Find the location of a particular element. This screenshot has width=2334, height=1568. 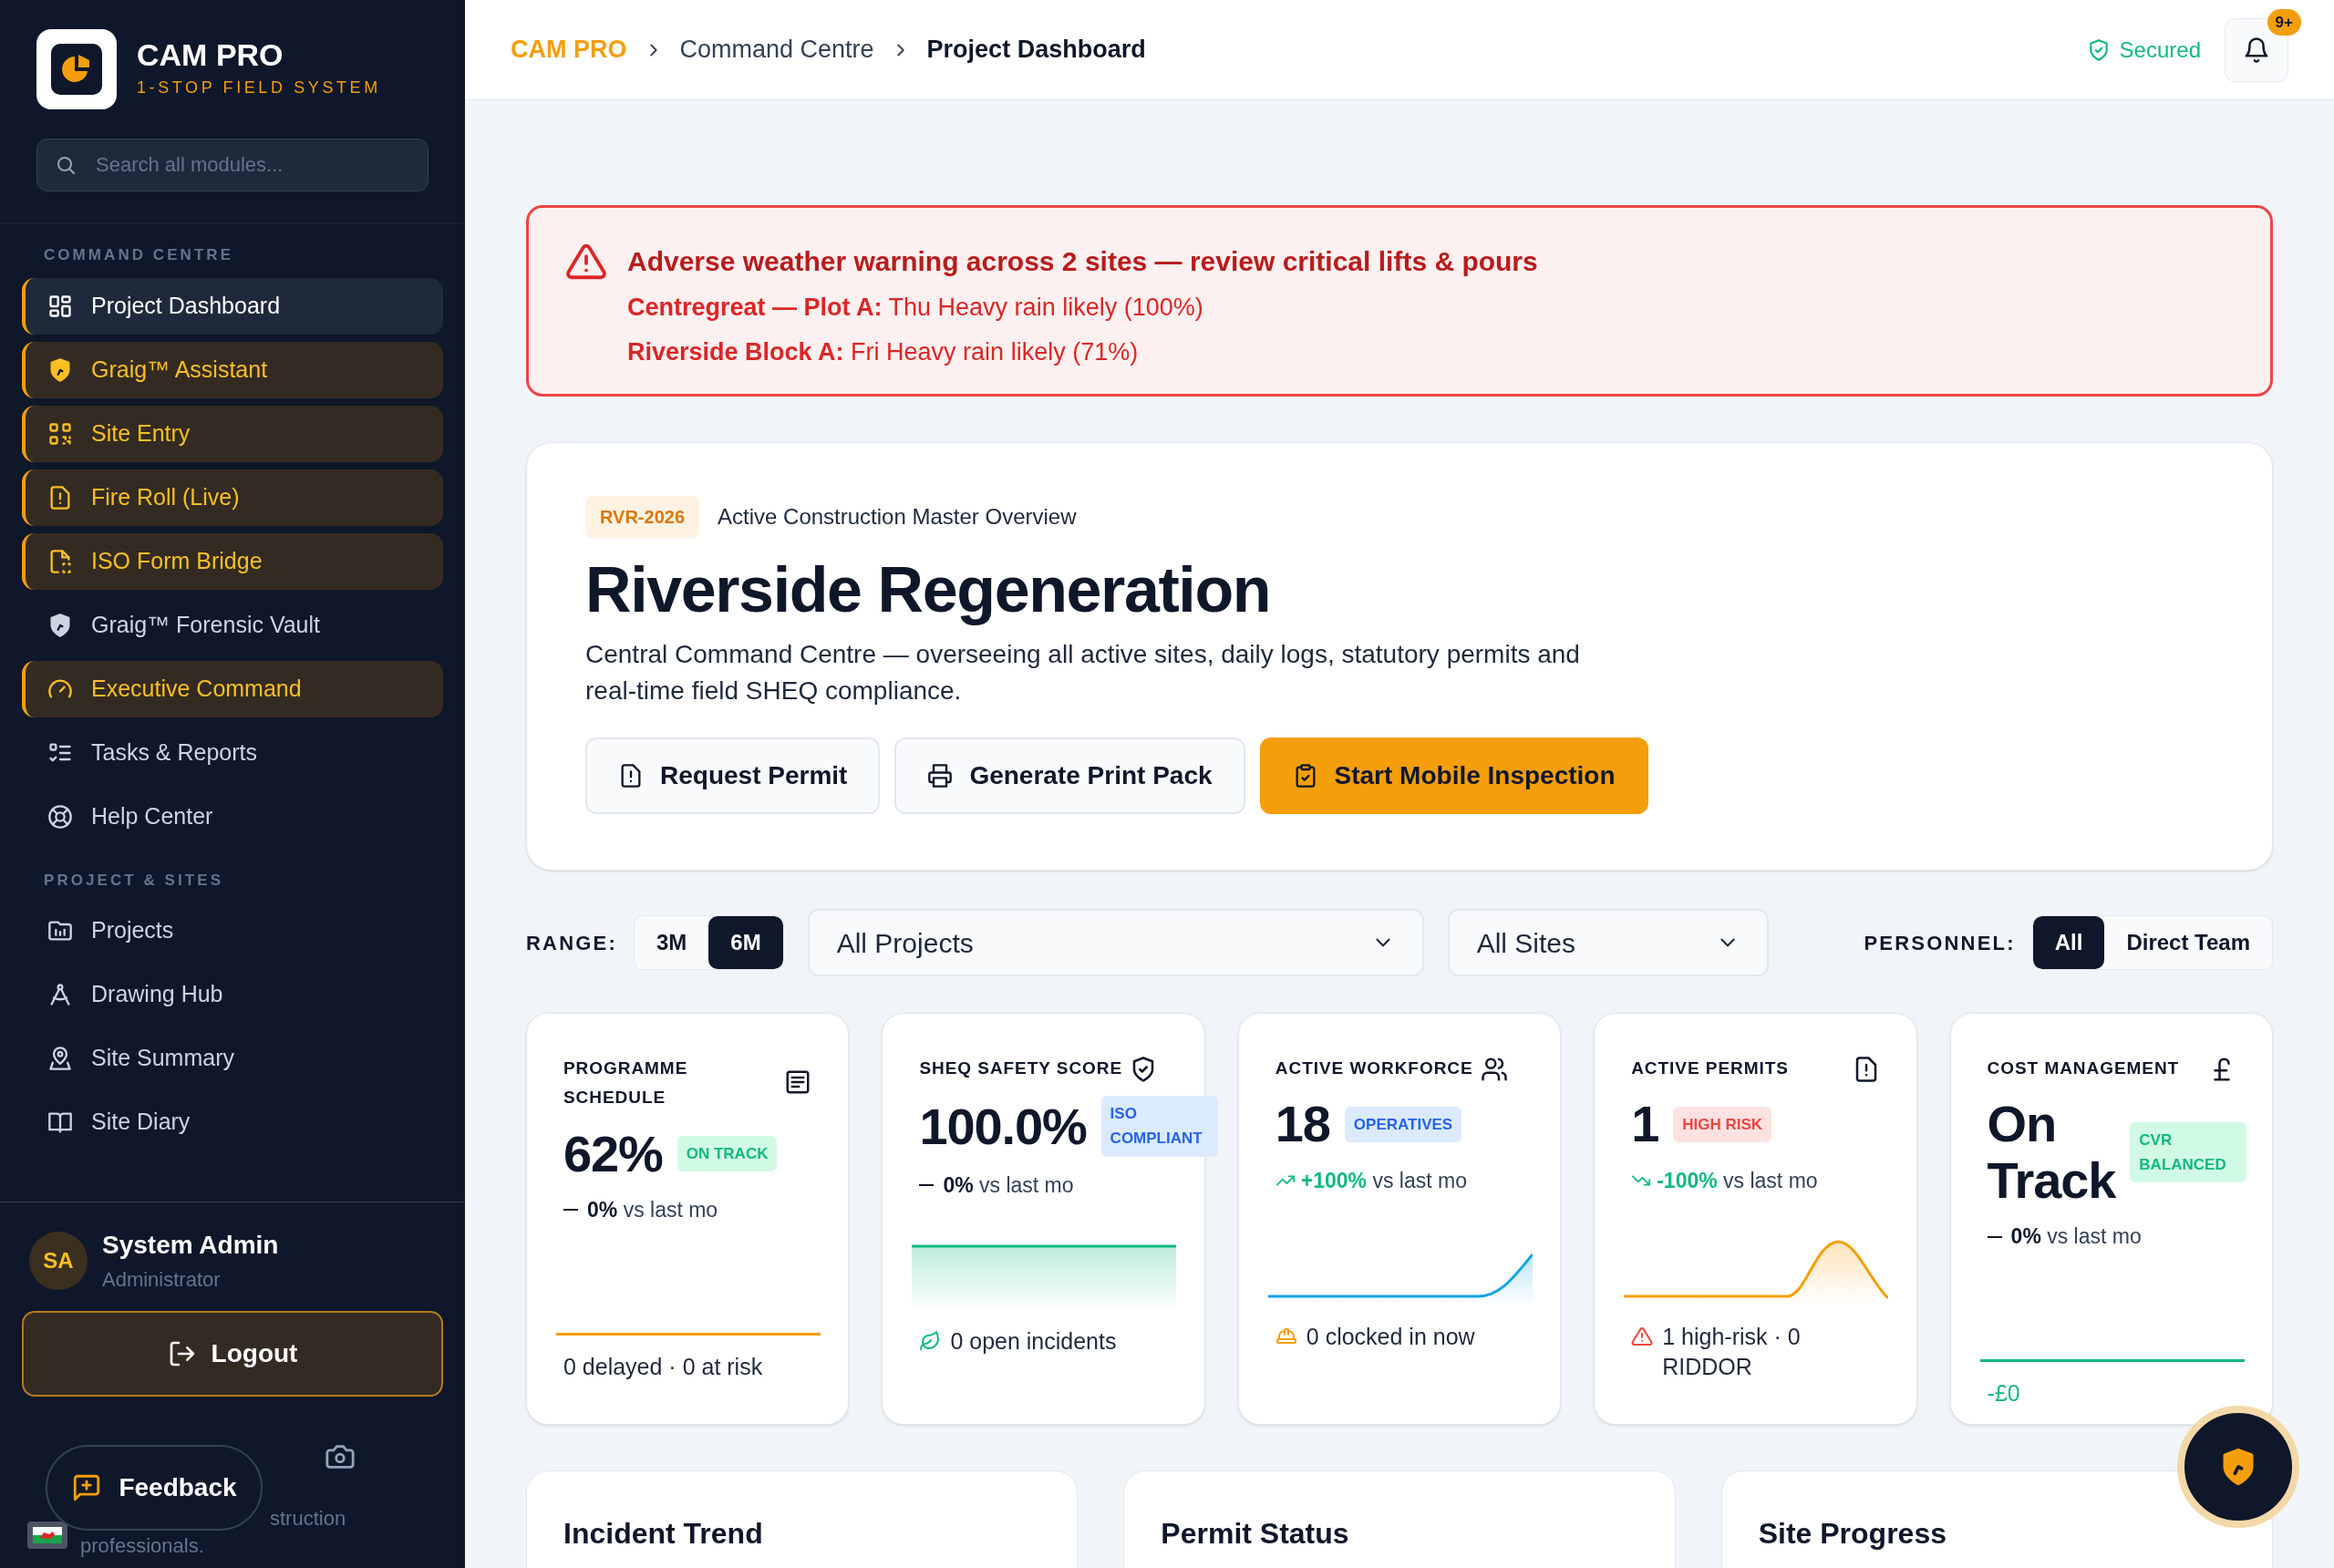

action-button: Start Mobile Inspection is located at coordinates (1453, 775).